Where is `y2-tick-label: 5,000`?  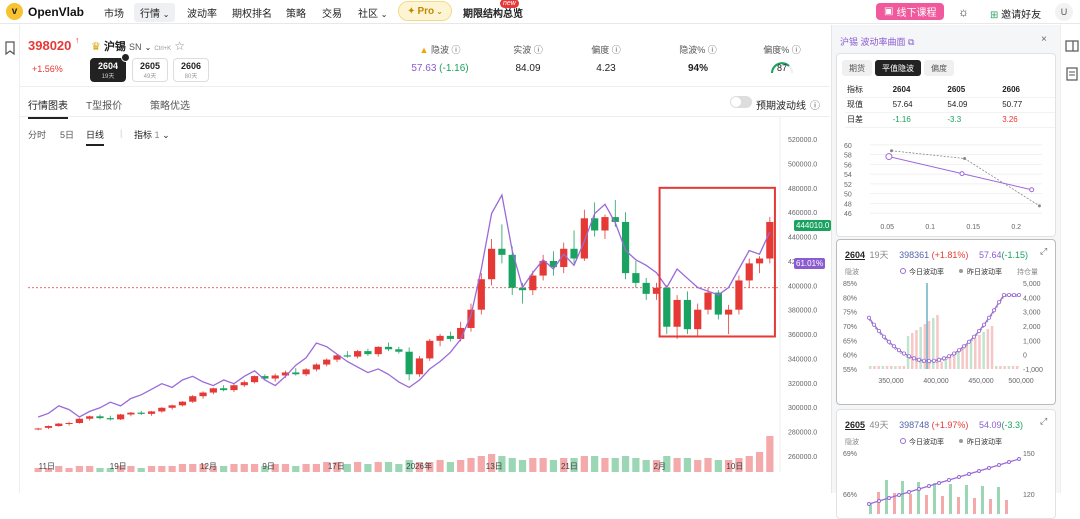 y2-tick-label: 5,000 is located at coordinates (1032, 284).